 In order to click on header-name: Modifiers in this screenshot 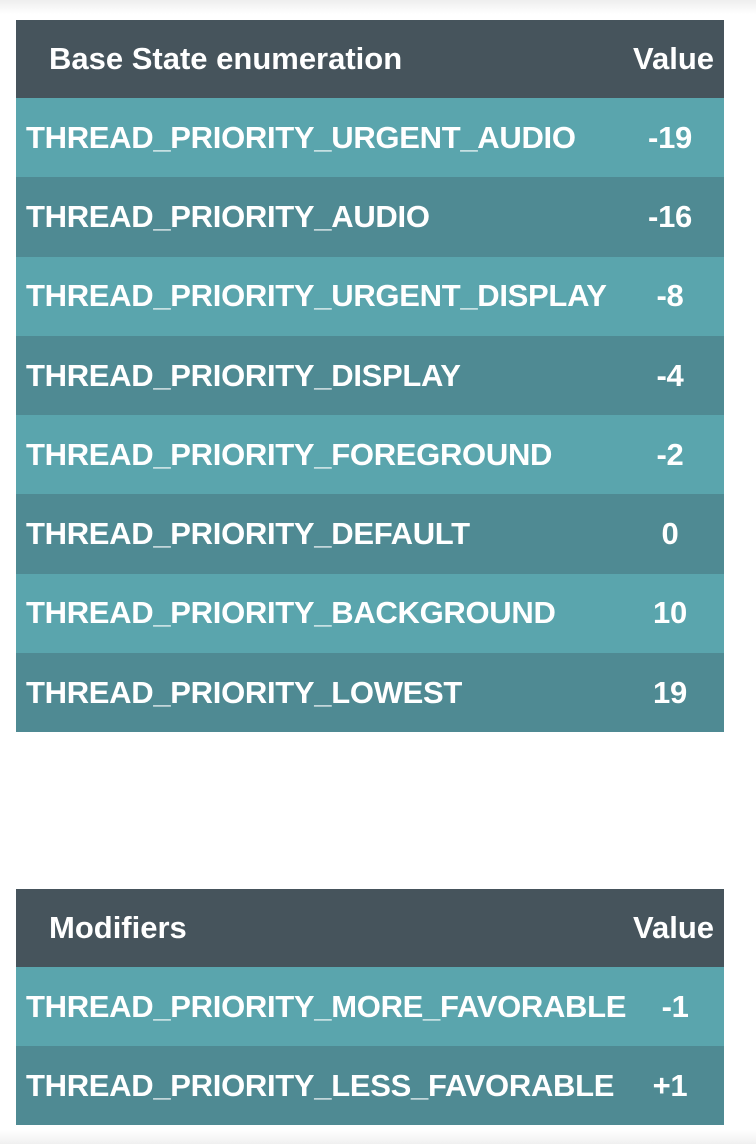, I will do `click(118, 927)`.